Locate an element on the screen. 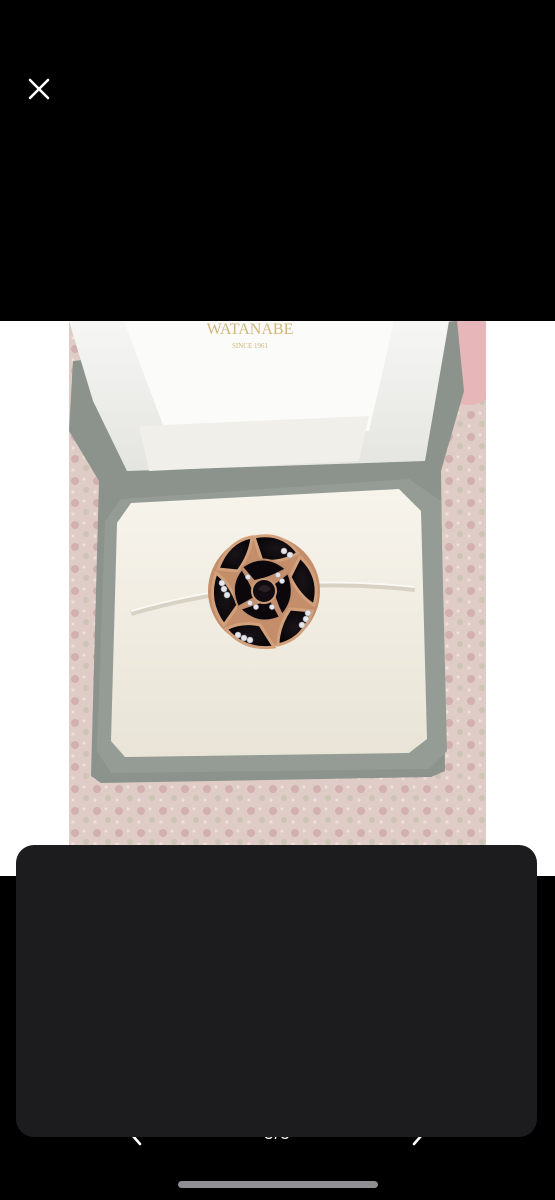 This screenshot has width=555, height=1200. close-button is located at coordinates (39, 89).